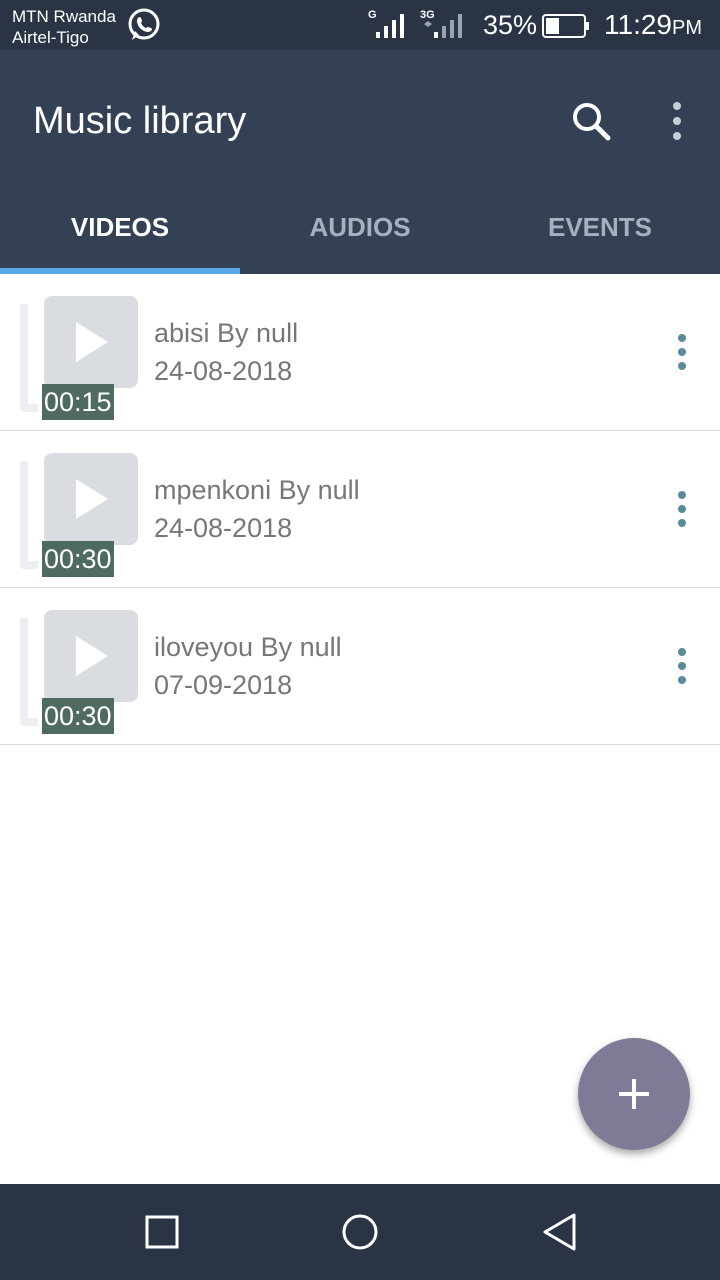  I want to click on video-title: iloveyou By null, so click(248, 647).